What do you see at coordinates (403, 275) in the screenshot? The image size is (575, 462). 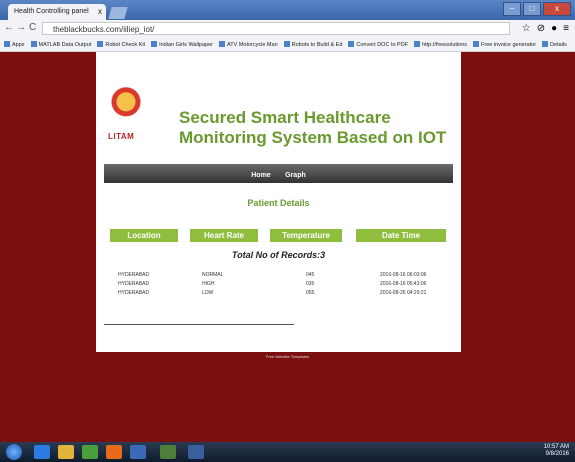 I see `cell-date-time: 2016-08-16 06:03:06` at bounding box center [403, 275].